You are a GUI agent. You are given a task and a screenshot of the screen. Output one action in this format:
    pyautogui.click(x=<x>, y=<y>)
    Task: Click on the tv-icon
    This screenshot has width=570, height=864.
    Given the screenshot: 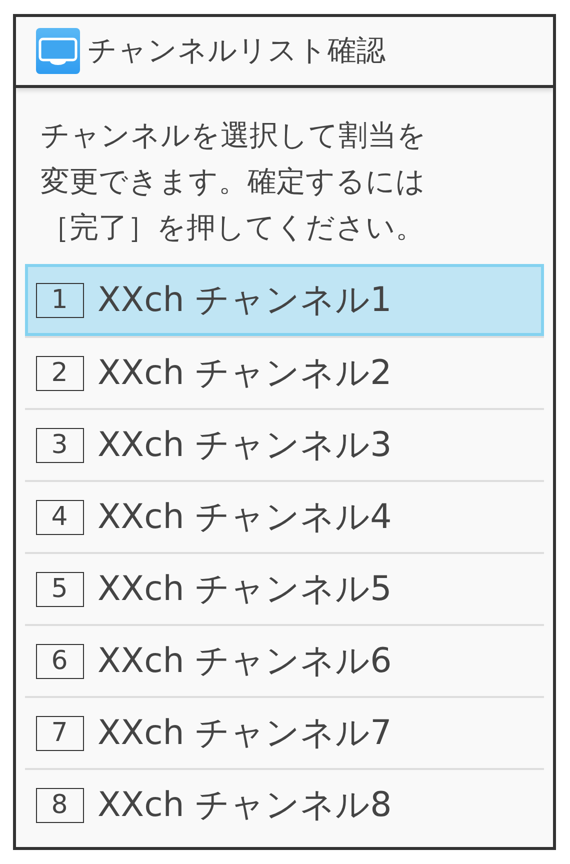 What is the action you would take?
    pyautogui.click(x=58, y=51)
    